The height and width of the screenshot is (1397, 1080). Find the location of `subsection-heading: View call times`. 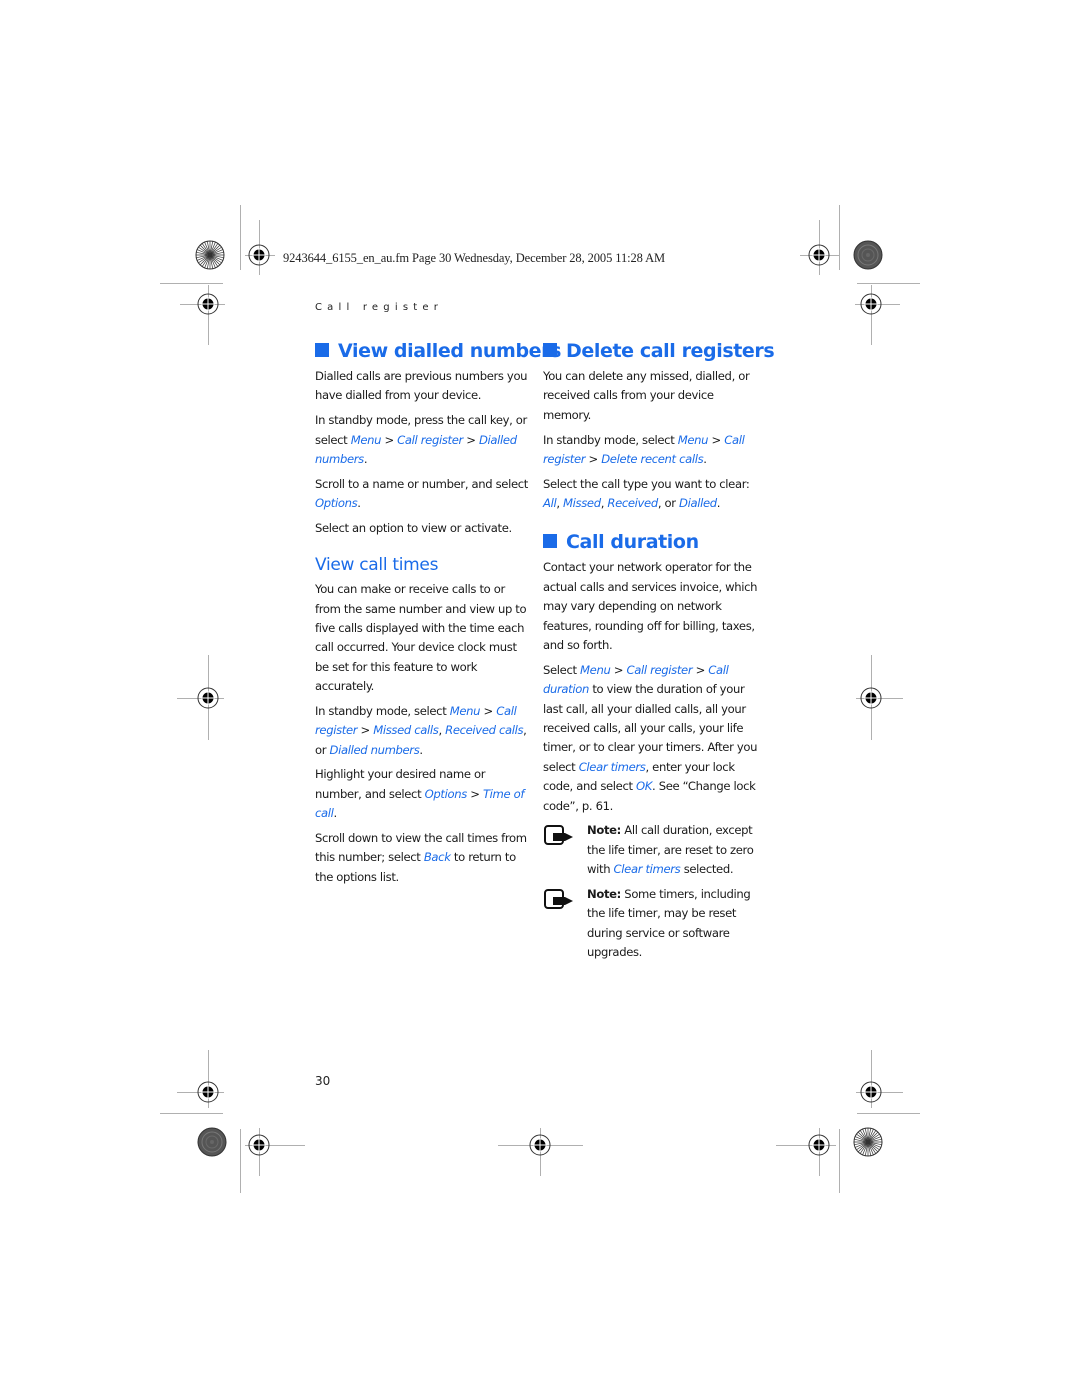

subsection-heading: View call times is located at coordinates (377, 565).